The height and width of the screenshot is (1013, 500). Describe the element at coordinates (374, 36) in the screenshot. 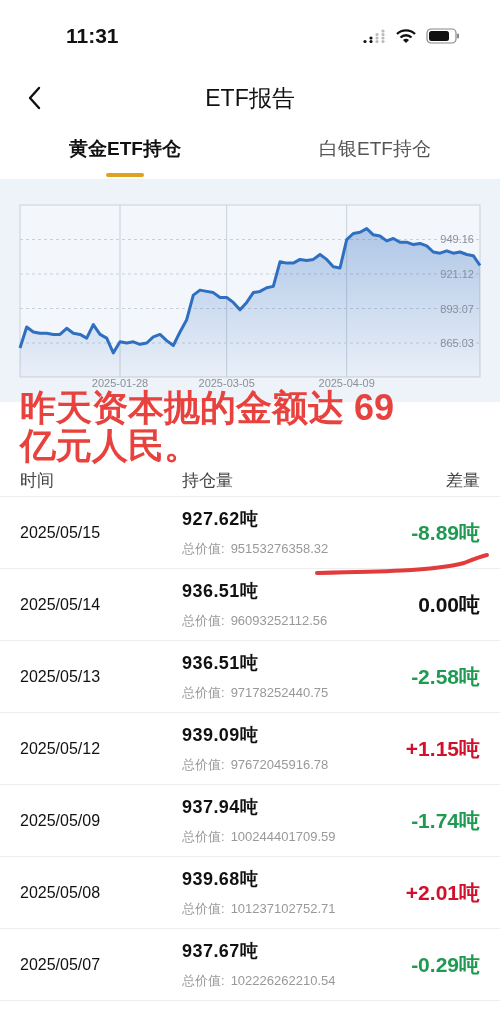

I see `signal-icon` at that location.